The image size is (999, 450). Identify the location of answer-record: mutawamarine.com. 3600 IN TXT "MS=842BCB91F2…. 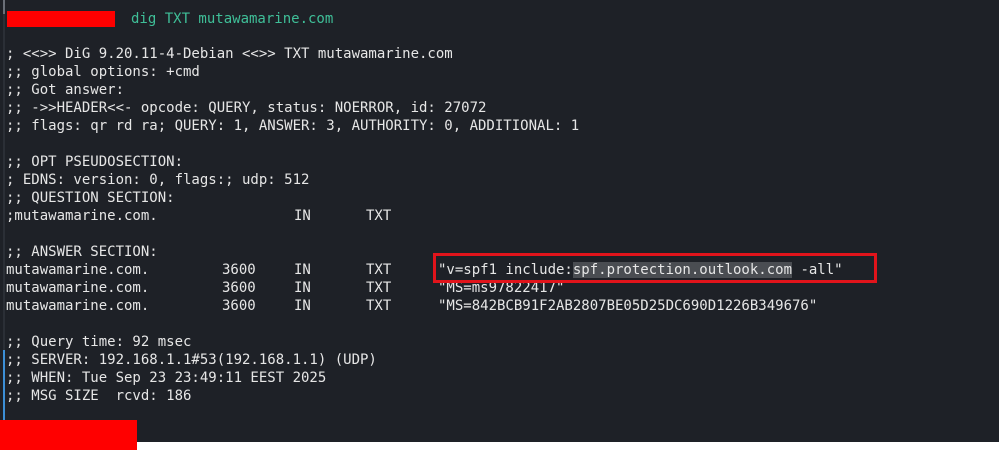
(424, 306).